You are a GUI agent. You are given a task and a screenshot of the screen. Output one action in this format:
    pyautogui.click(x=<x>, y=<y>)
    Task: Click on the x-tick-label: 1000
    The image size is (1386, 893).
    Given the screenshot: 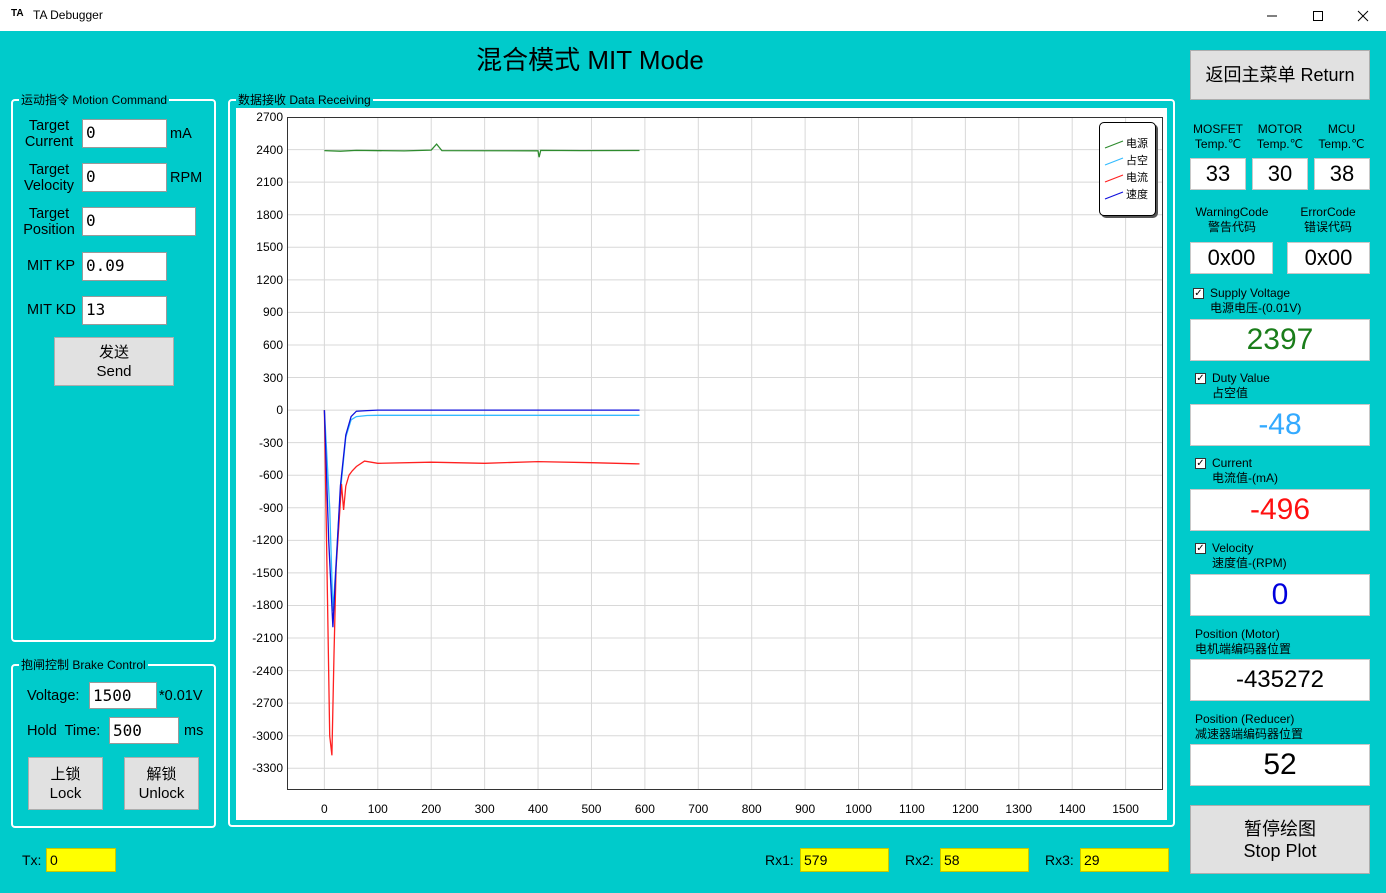 What is the action you would take?
    pyautogui.click(x=858, y=809)
    